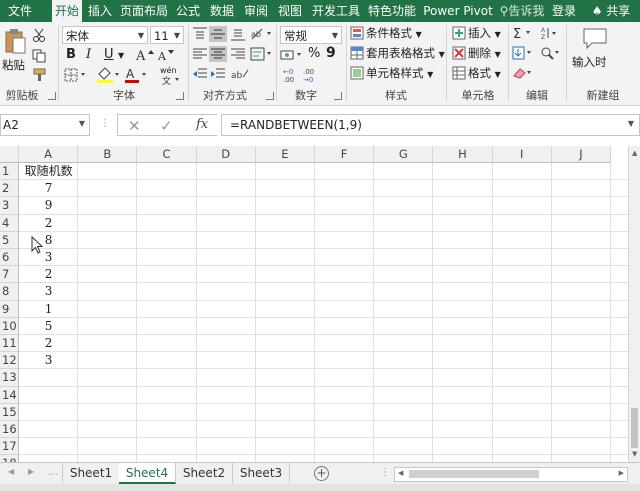 This screenshot has width=640, height=491. I want to click on speech-bubble-icon, so click(595, 40).